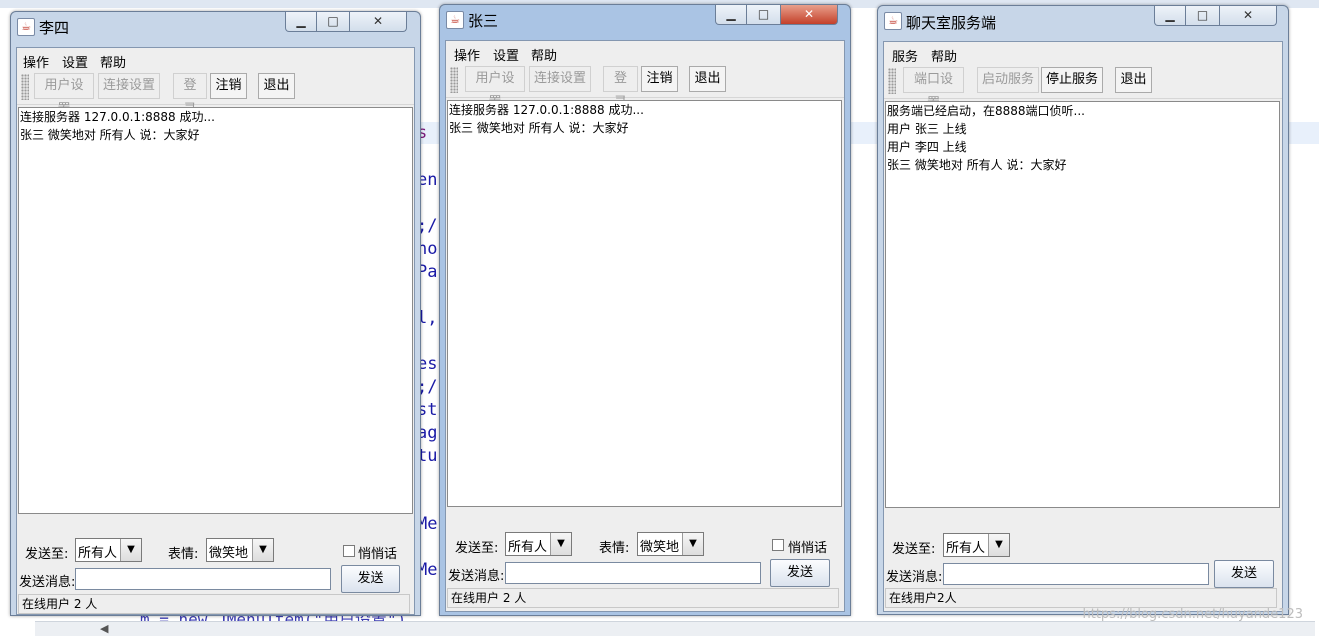 This screenshot has width=1319, height=636. I want to click on port-settings-button: 端口设置, so click(933, 89).